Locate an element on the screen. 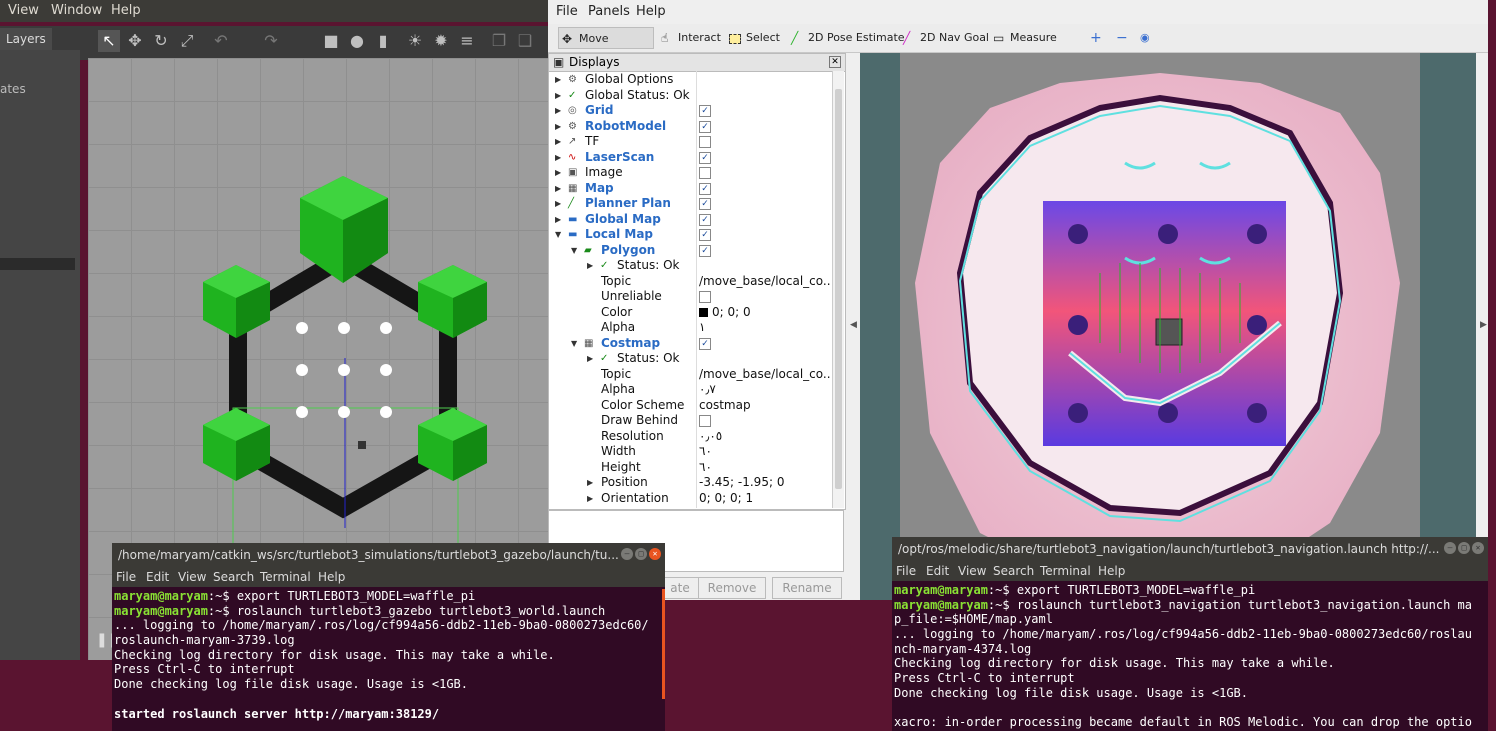 The height and width of the screenshot is (731, 1496). display-row: ▶ ∿ LaserScan ✓ is located at coordinates (691, 158).